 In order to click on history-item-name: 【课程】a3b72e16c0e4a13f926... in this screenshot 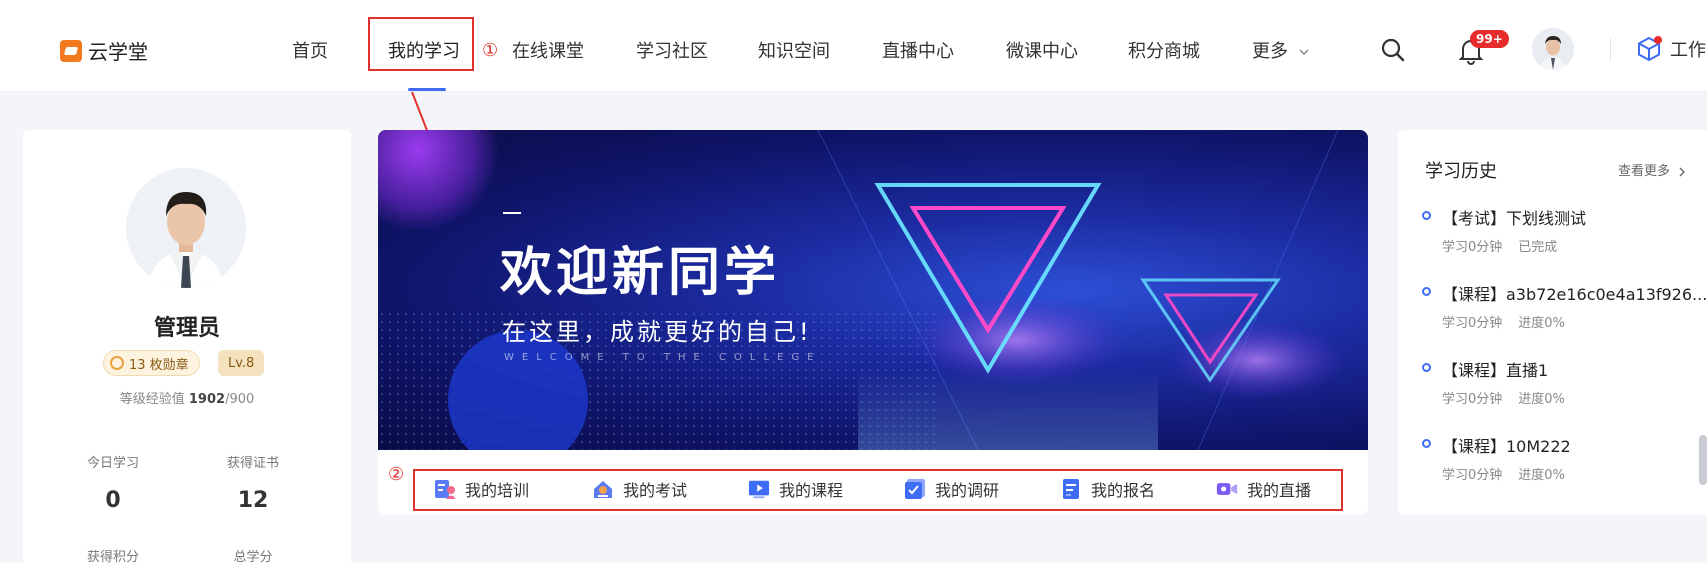, I will do `click(1574, 294)`.